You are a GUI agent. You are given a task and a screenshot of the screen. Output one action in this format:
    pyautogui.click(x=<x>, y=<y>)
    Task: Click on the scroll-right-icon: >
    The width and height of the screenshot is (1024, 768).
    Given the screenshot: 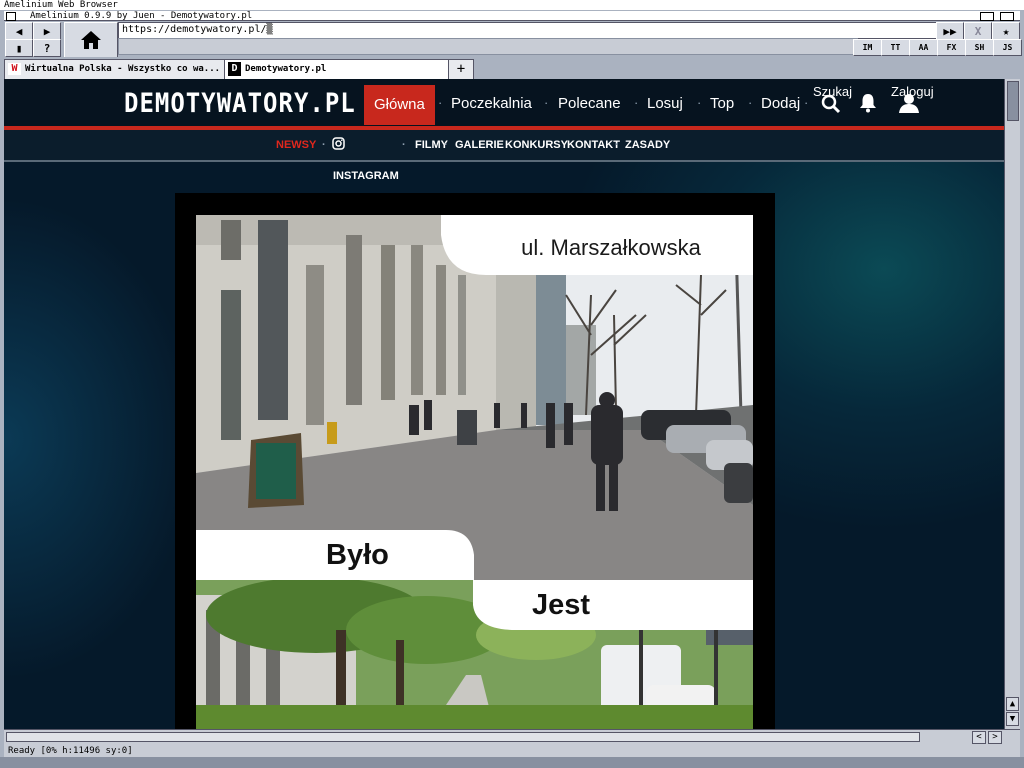 What is the action you would take?
    pyautogui.click(x=995, y=737)
    